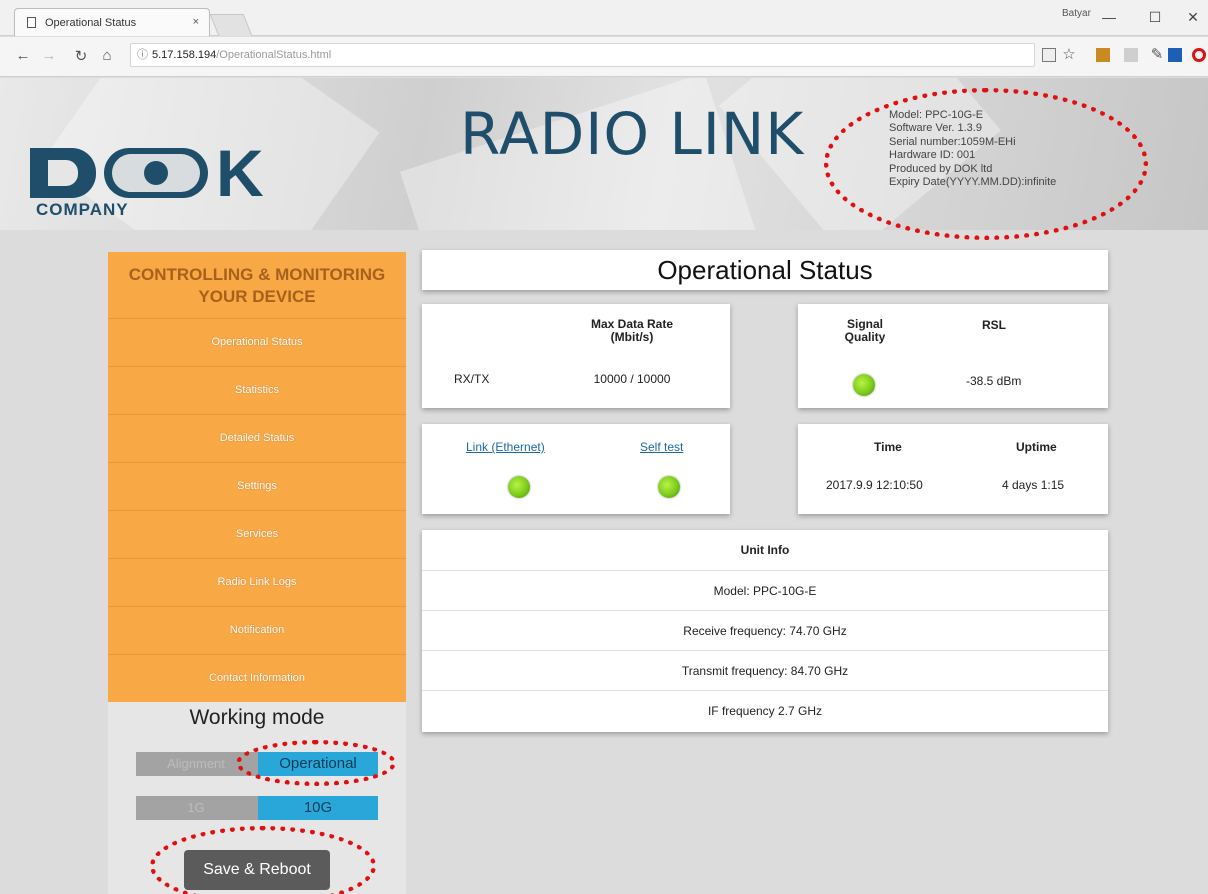 This screenshot has height=894, width=1208. Describe the element at coordinates (472, 379) in the screenshot. I see `rxtx-label: RX/TX` at that location.